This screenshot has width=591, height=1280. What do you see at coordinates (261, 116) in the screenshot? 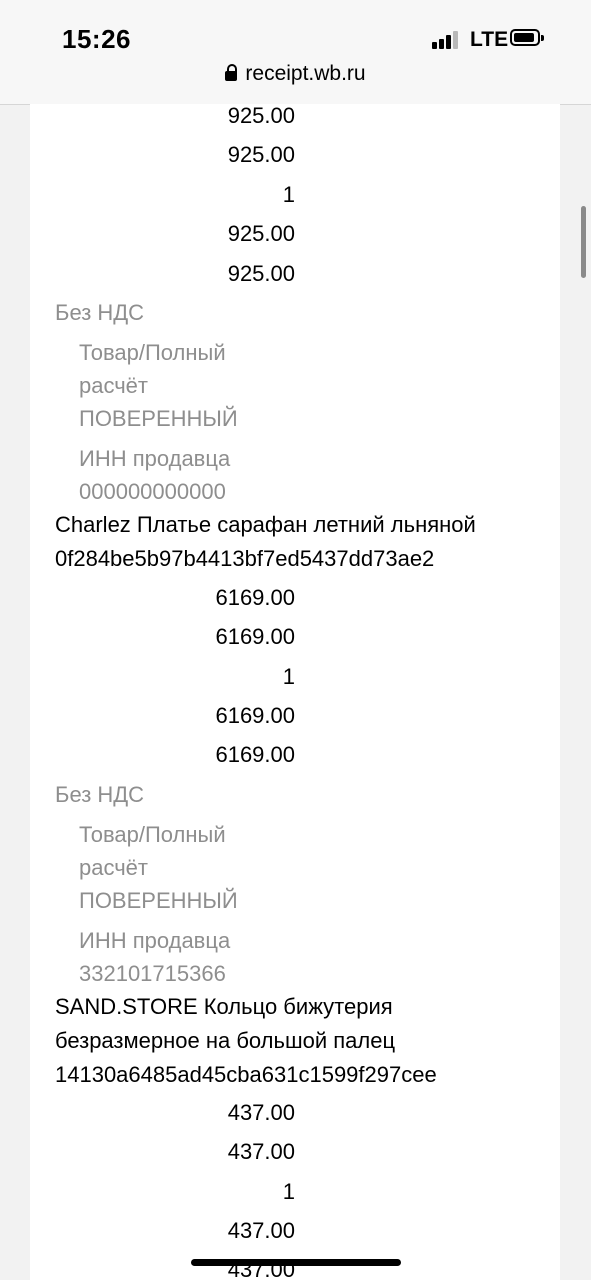
I see `item-price: 925.00` at bounding box center [261, 116].